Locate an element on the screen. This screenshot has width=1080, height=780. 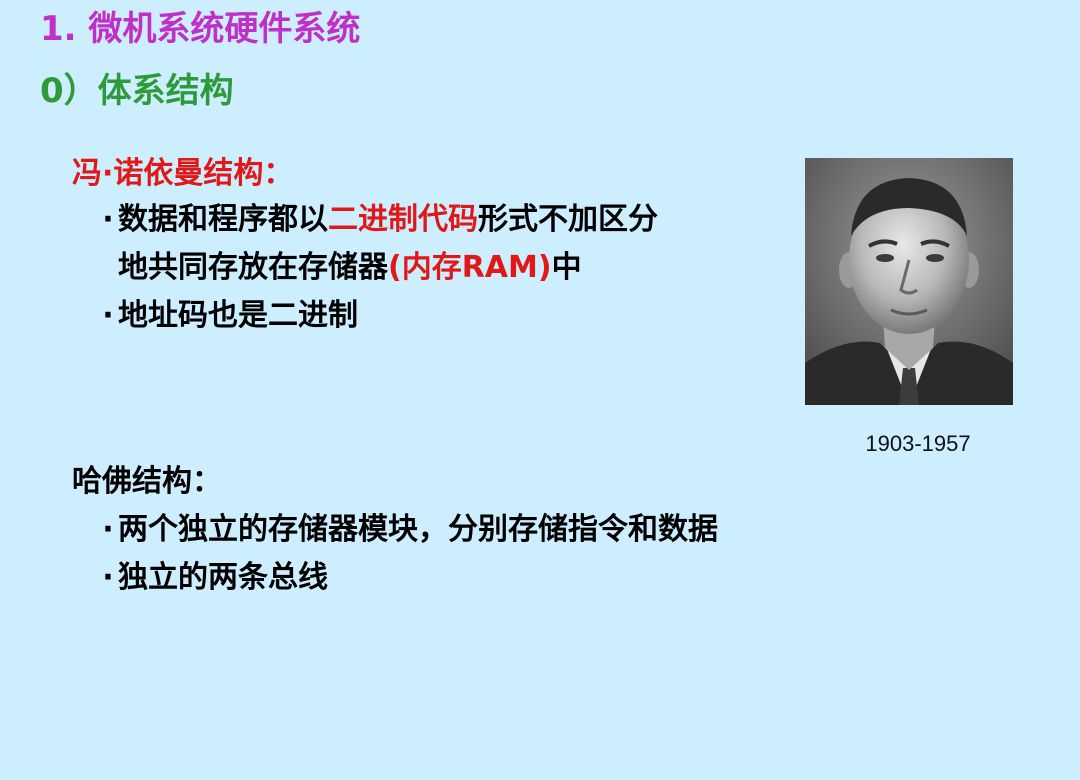
von-neumann-bullet-1-continued: 地共同存放在存储器(内存RAM)中 is located at coordinates (350, 268).